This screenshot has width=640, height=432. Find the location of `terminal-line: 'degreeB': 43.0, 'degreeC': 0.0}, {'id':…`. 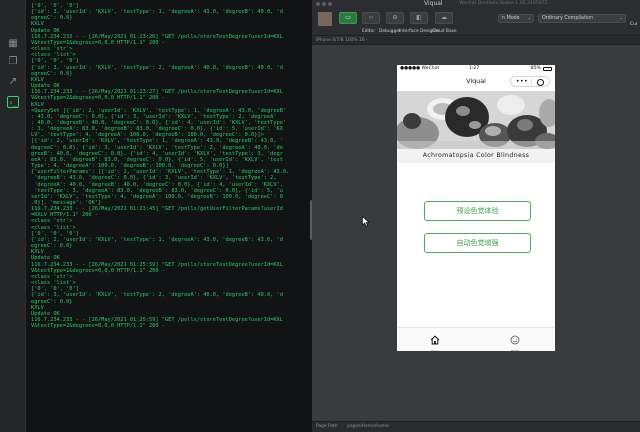

terminal-line: 'degreeB': 43.0, 'degreeC': 0.0}, {'id':… is located at coordinates (154, 178).